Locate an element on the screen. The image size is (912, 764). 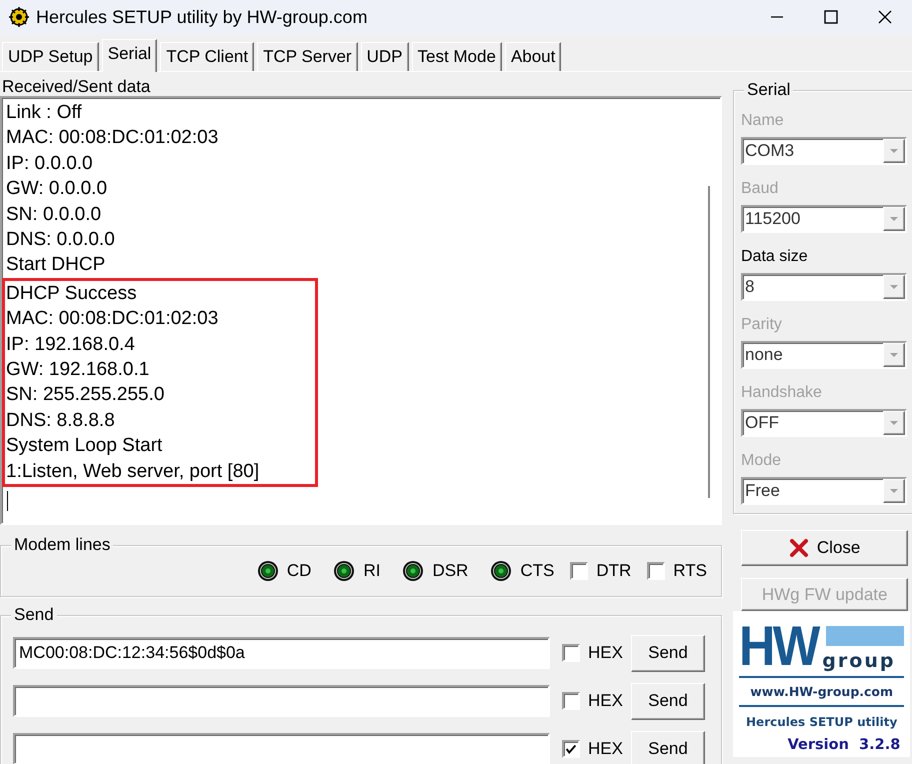
close-icon is located at coordinates (885, 17).